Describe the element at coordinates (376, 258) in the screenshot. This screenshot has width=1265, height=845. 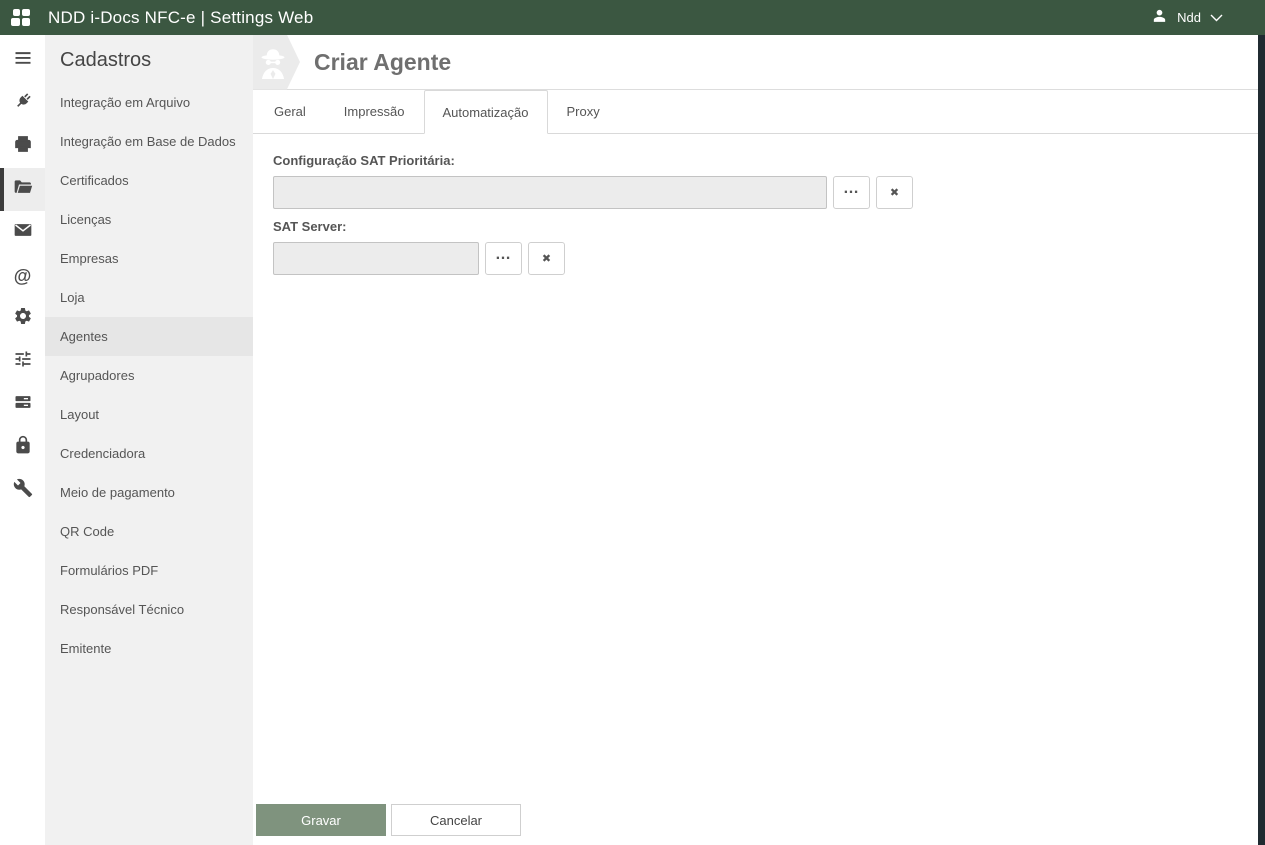
I see `sat-server-input` at that location.